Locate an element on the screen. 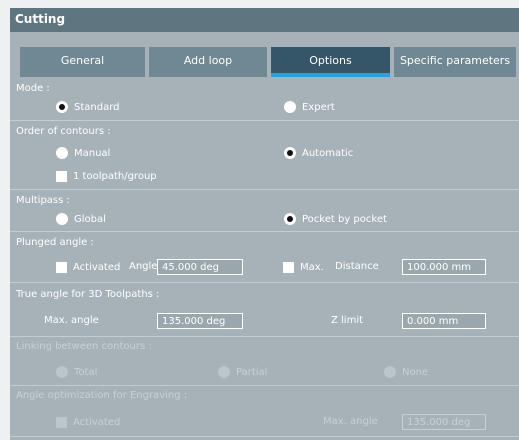 The height and width of the screenshot is (440, 519). mode-expert-radio: Expert is located at coordinates (309, 107).